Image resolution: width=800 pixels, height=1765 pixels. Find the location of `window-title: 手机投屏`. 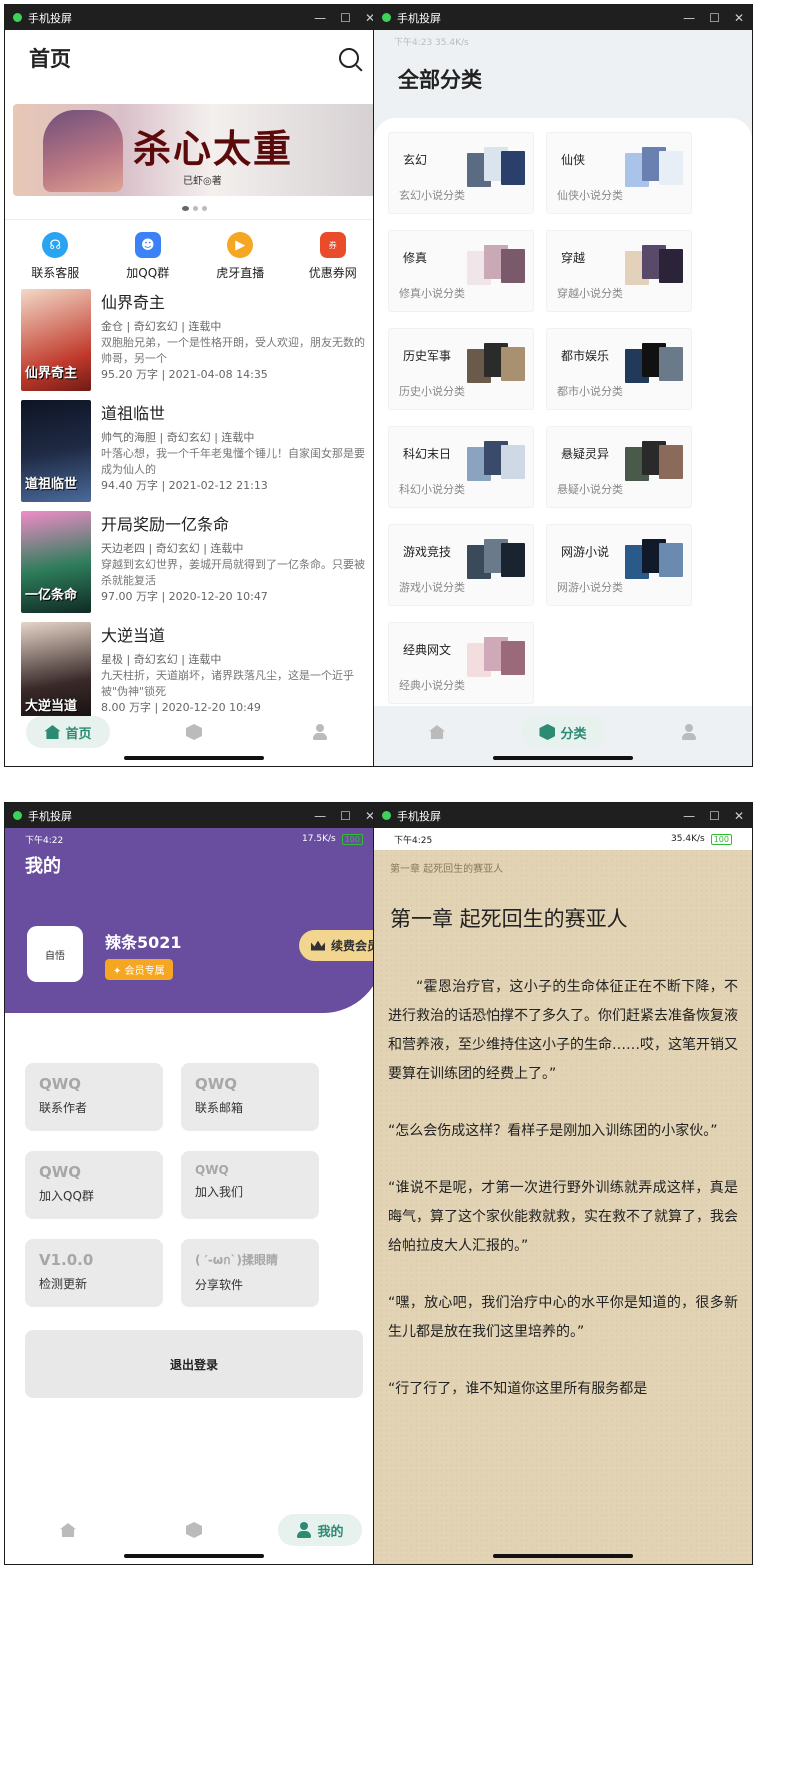

window-title: 手机投屏 is located at coordinates (50, 18).